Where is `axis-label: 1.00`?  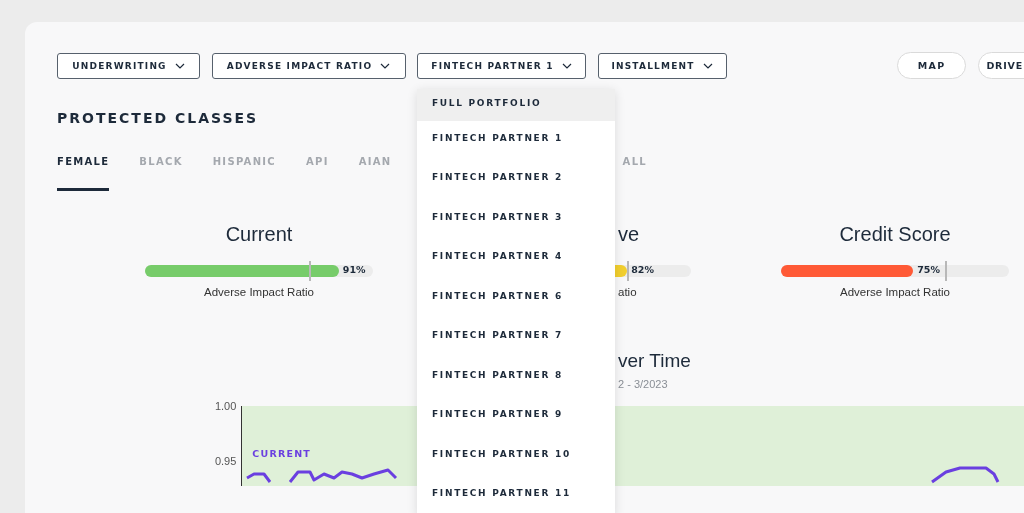 axis-label: 1.00 is located at coordinates (225, 406).